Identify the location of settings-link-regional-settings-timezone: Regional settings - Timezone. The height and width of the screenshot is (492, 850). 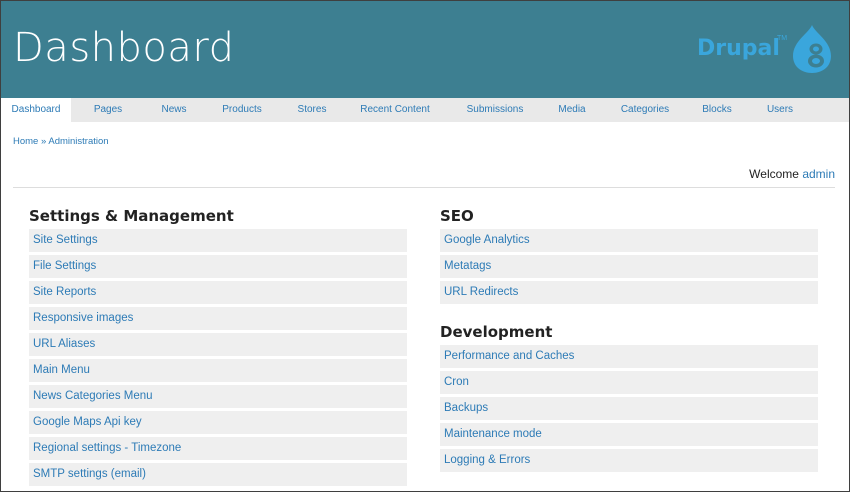
(218, 448).